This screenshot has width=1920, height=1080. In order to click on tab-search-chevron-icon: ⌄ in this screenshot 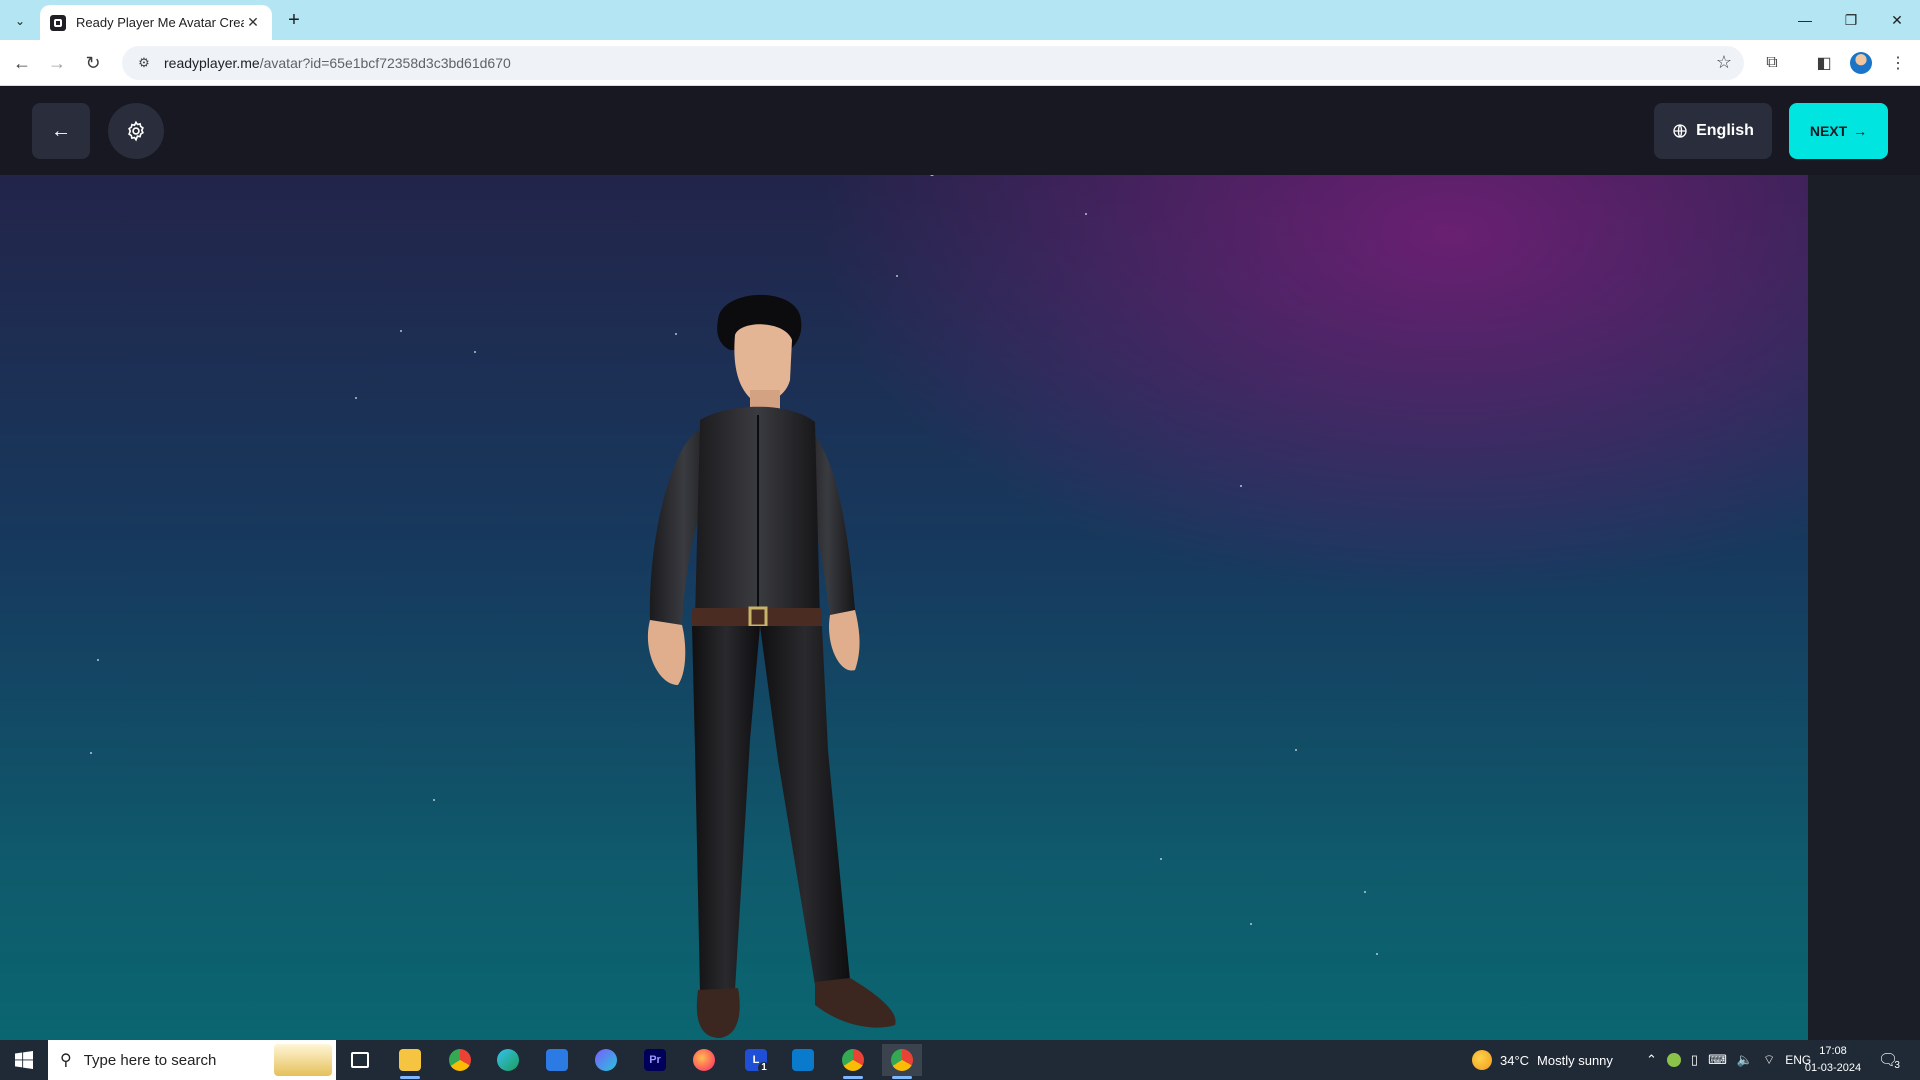, I will do `click(20, 21)`.